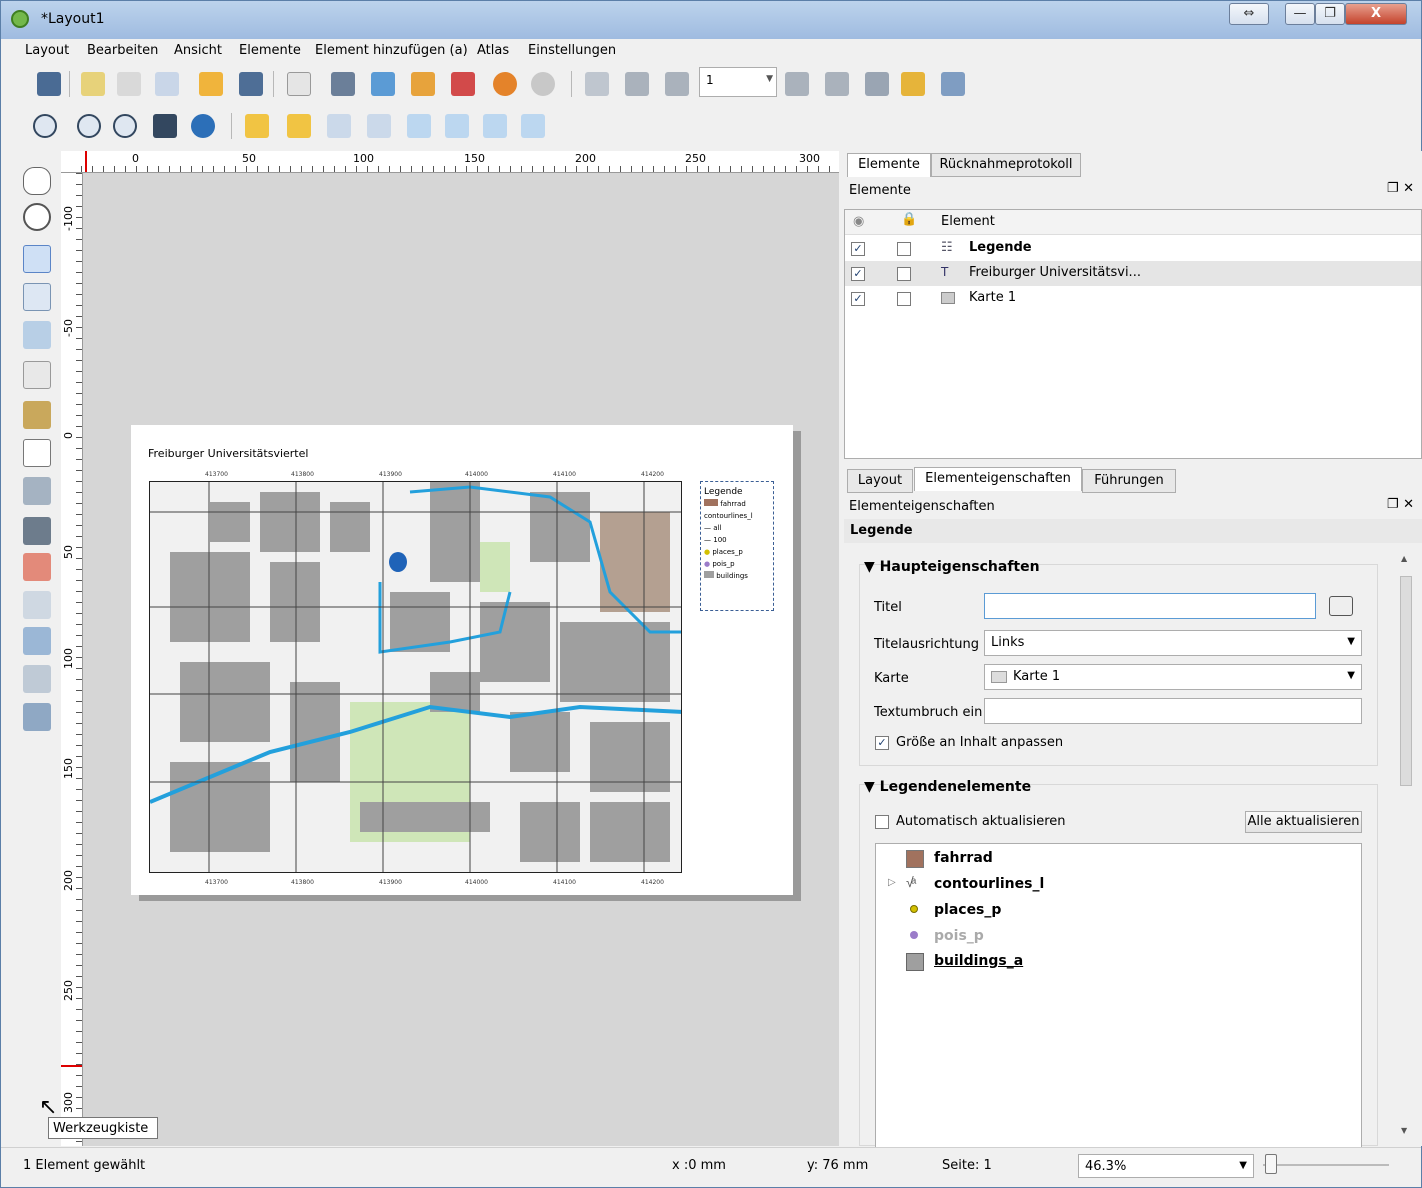 Image resolution: width=1422 pixels, height=1188 pixels. I want to click on open-template-icon, so click(211, 84).